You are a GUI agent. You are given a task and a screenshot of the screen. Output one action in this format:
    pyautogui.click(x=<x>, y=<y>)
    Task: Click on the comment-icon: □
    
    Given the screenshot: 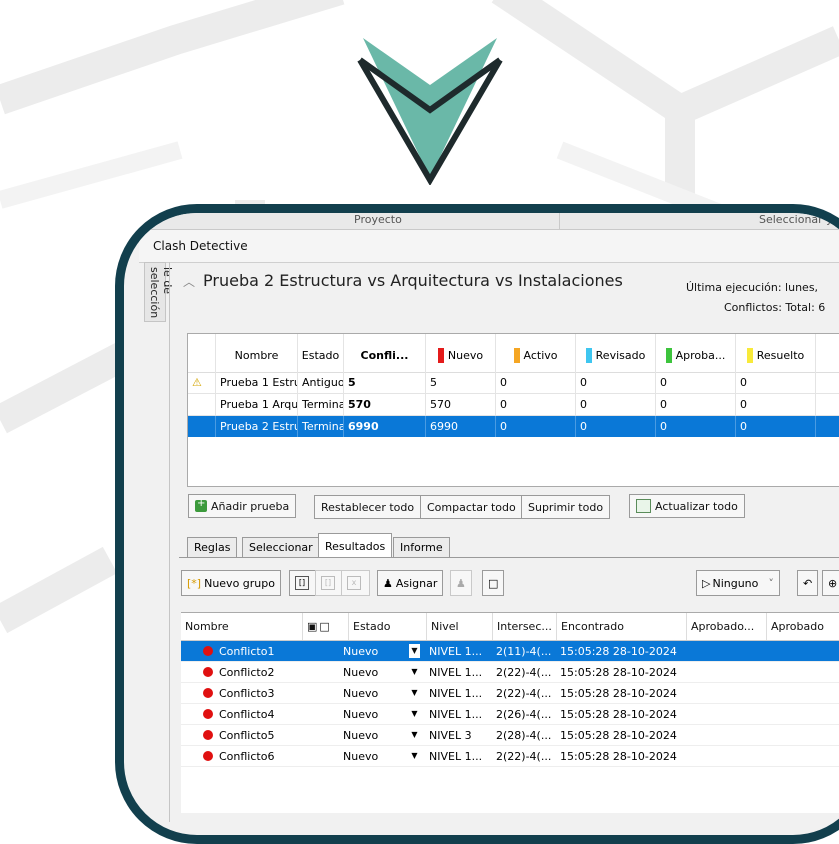 What is the action you would take?
    pyautogui.click(x=324, y=626)
    